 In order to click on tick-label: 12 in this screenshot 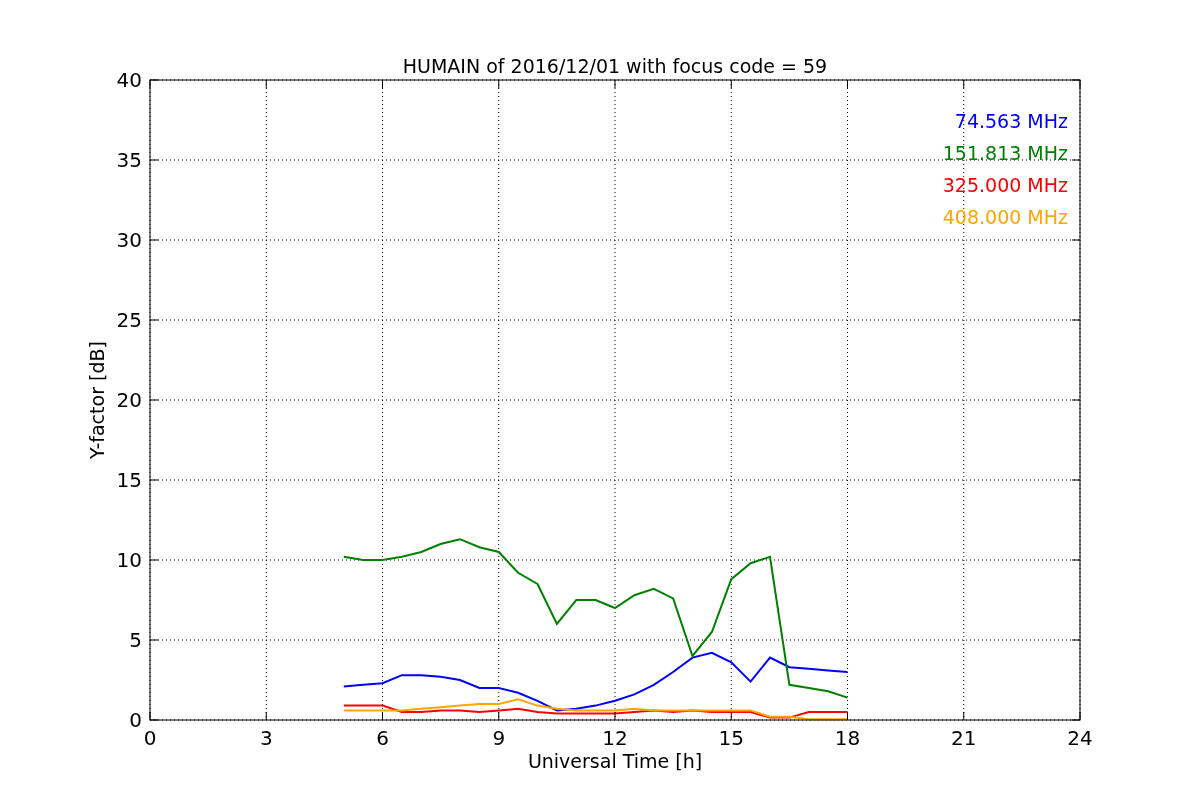, I will do `click(615, 738)`.